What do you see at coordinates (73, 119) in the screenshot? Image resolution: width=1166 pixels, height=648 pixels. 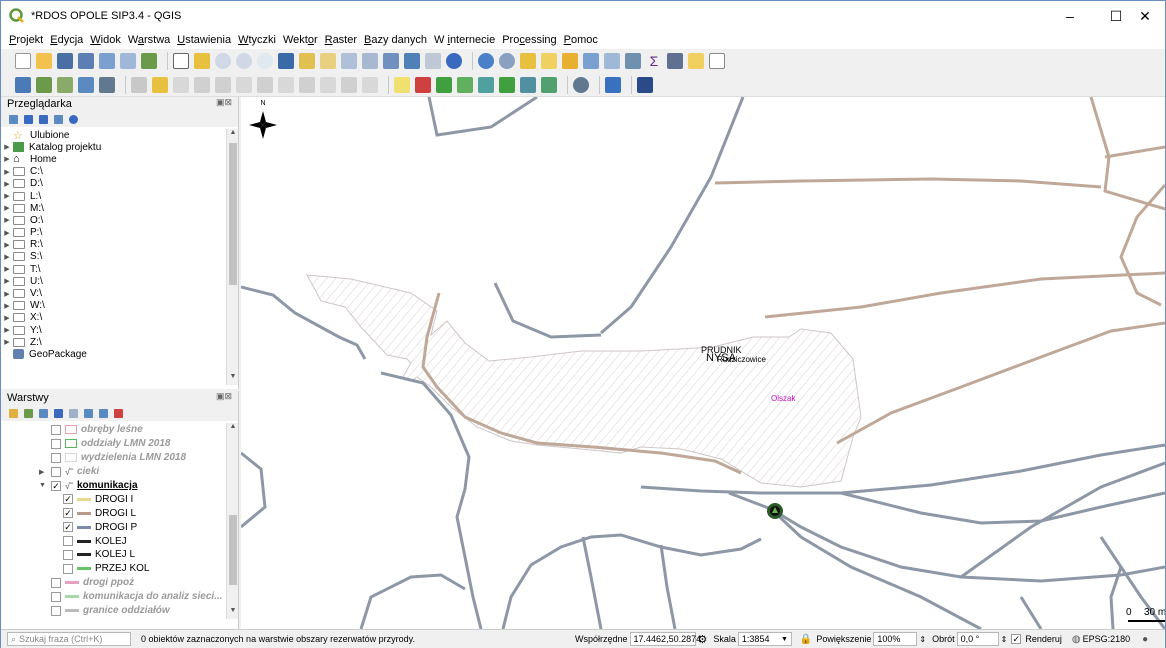 I see `properties-icon` at bounding box center [73, 119].